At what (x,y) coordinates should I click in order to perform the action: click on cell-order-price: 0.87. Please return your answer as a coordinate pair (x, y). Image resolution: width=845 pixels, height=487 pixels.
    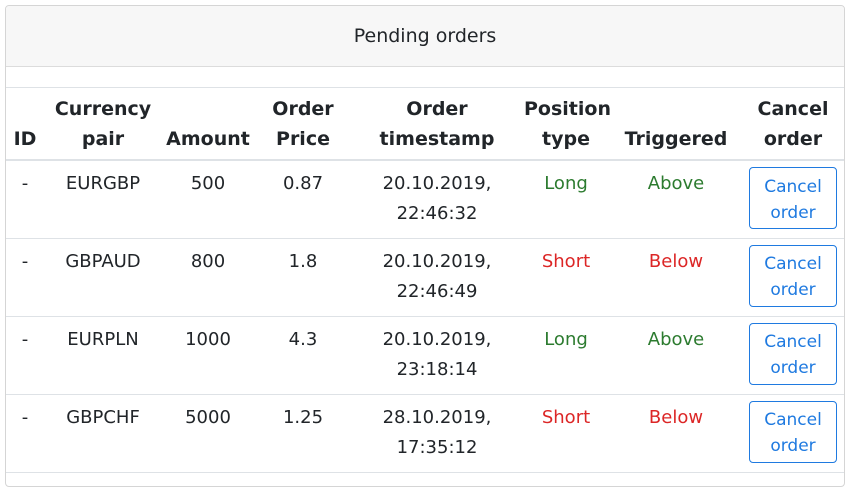
    Looking at the image, I should click on (303, 199).